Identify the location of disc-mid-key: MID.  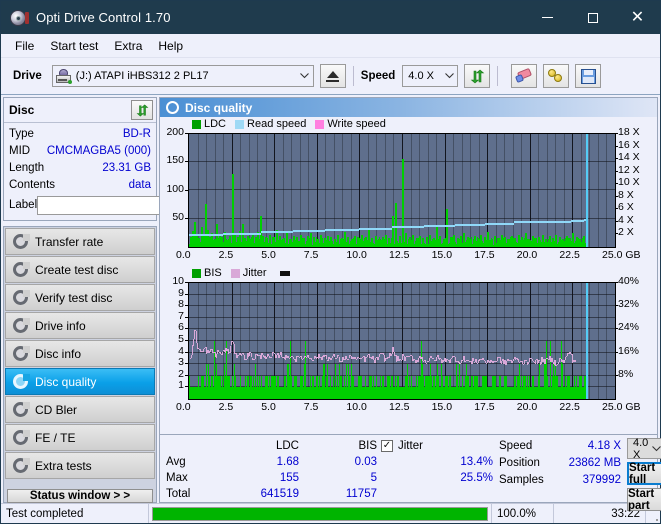
(20, 150).